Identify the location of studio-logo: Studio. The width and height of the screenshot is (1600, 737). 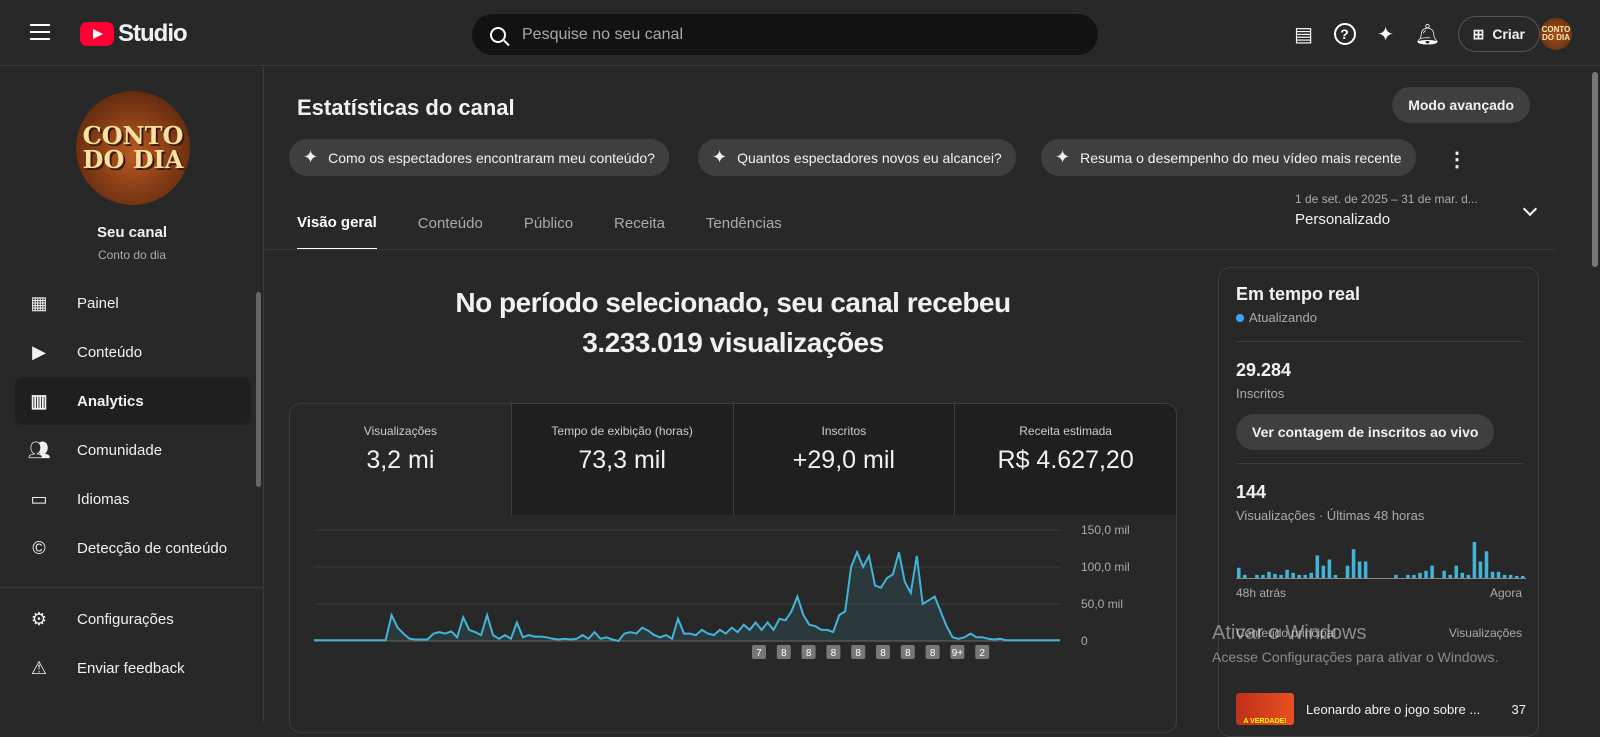
(134, 34).